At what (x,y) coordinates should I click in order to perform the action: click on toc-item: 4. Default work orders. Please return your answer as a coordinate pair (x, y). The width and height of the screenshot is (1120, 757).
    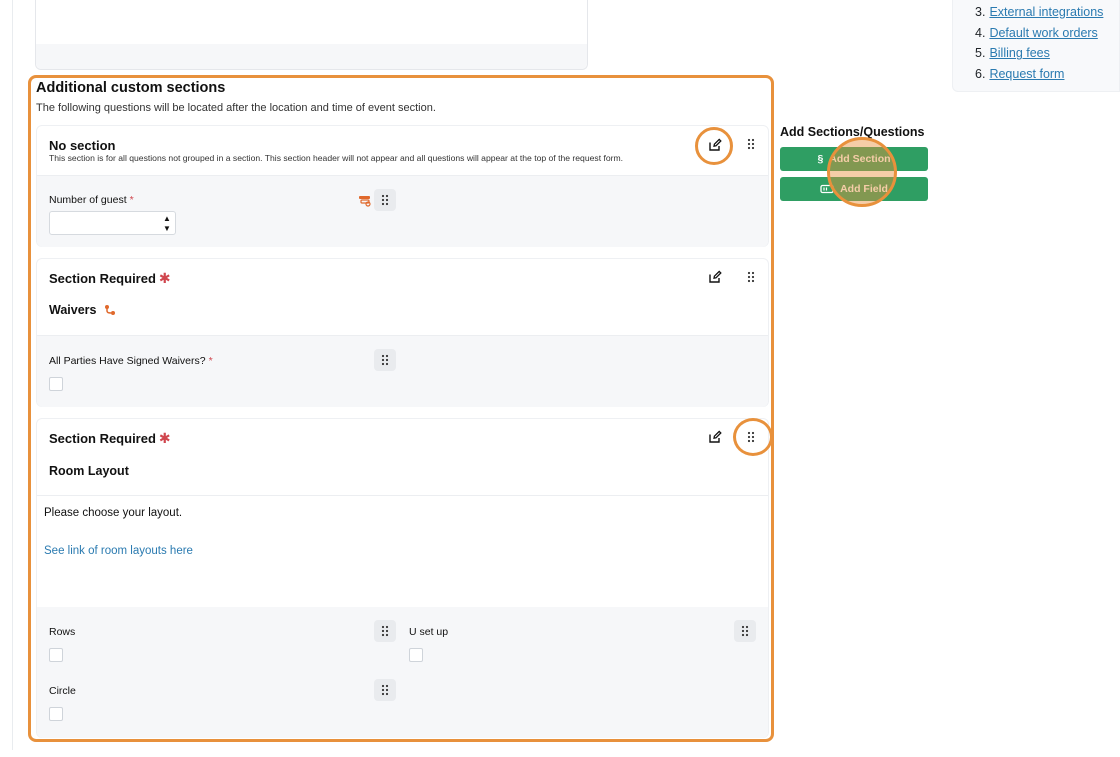
    Looking at the image, I should click on (1047, 33).